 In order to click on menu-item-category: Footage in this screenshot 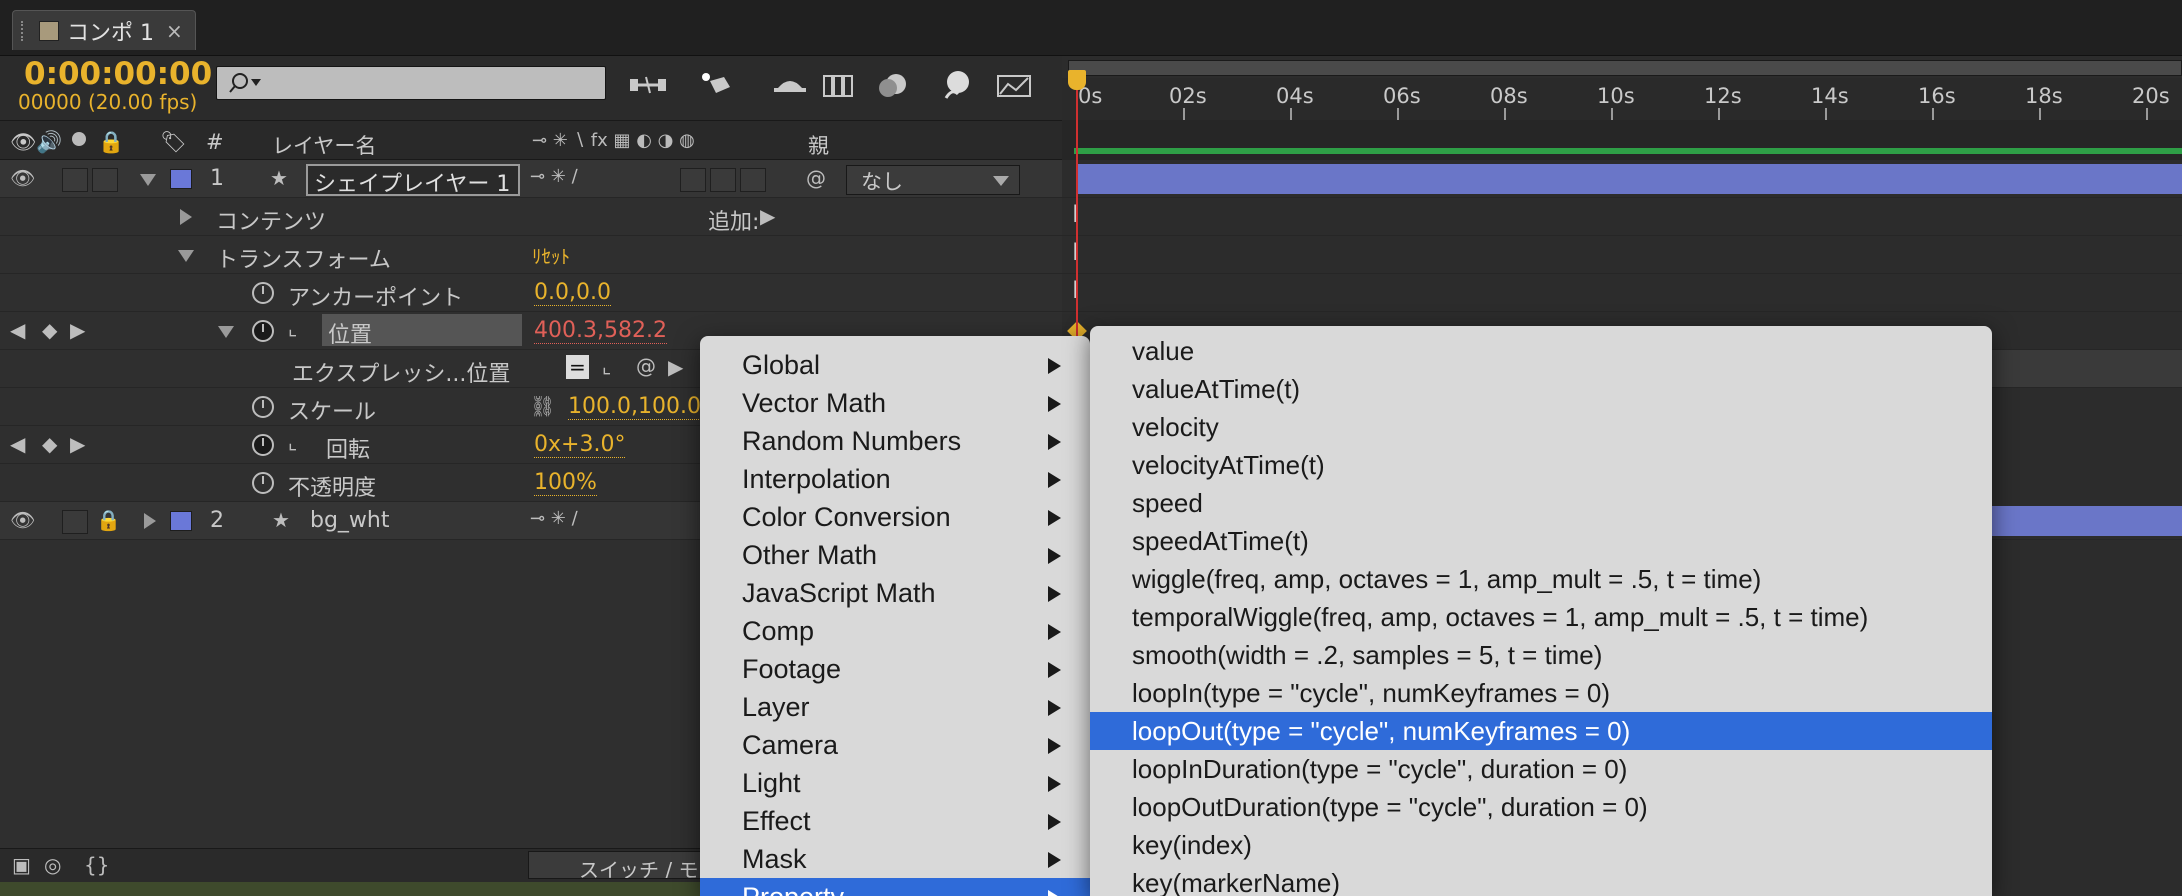, I will do `click(895, 669)`.